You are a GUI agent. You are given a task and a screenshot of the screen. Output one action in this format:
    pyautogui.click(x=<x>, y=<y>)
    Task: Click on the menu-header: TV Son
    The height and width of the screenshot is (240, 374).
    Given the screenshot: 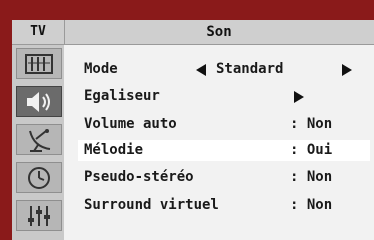 What is the action you would take?
    pyautogui.click(x=193, y=32)
    